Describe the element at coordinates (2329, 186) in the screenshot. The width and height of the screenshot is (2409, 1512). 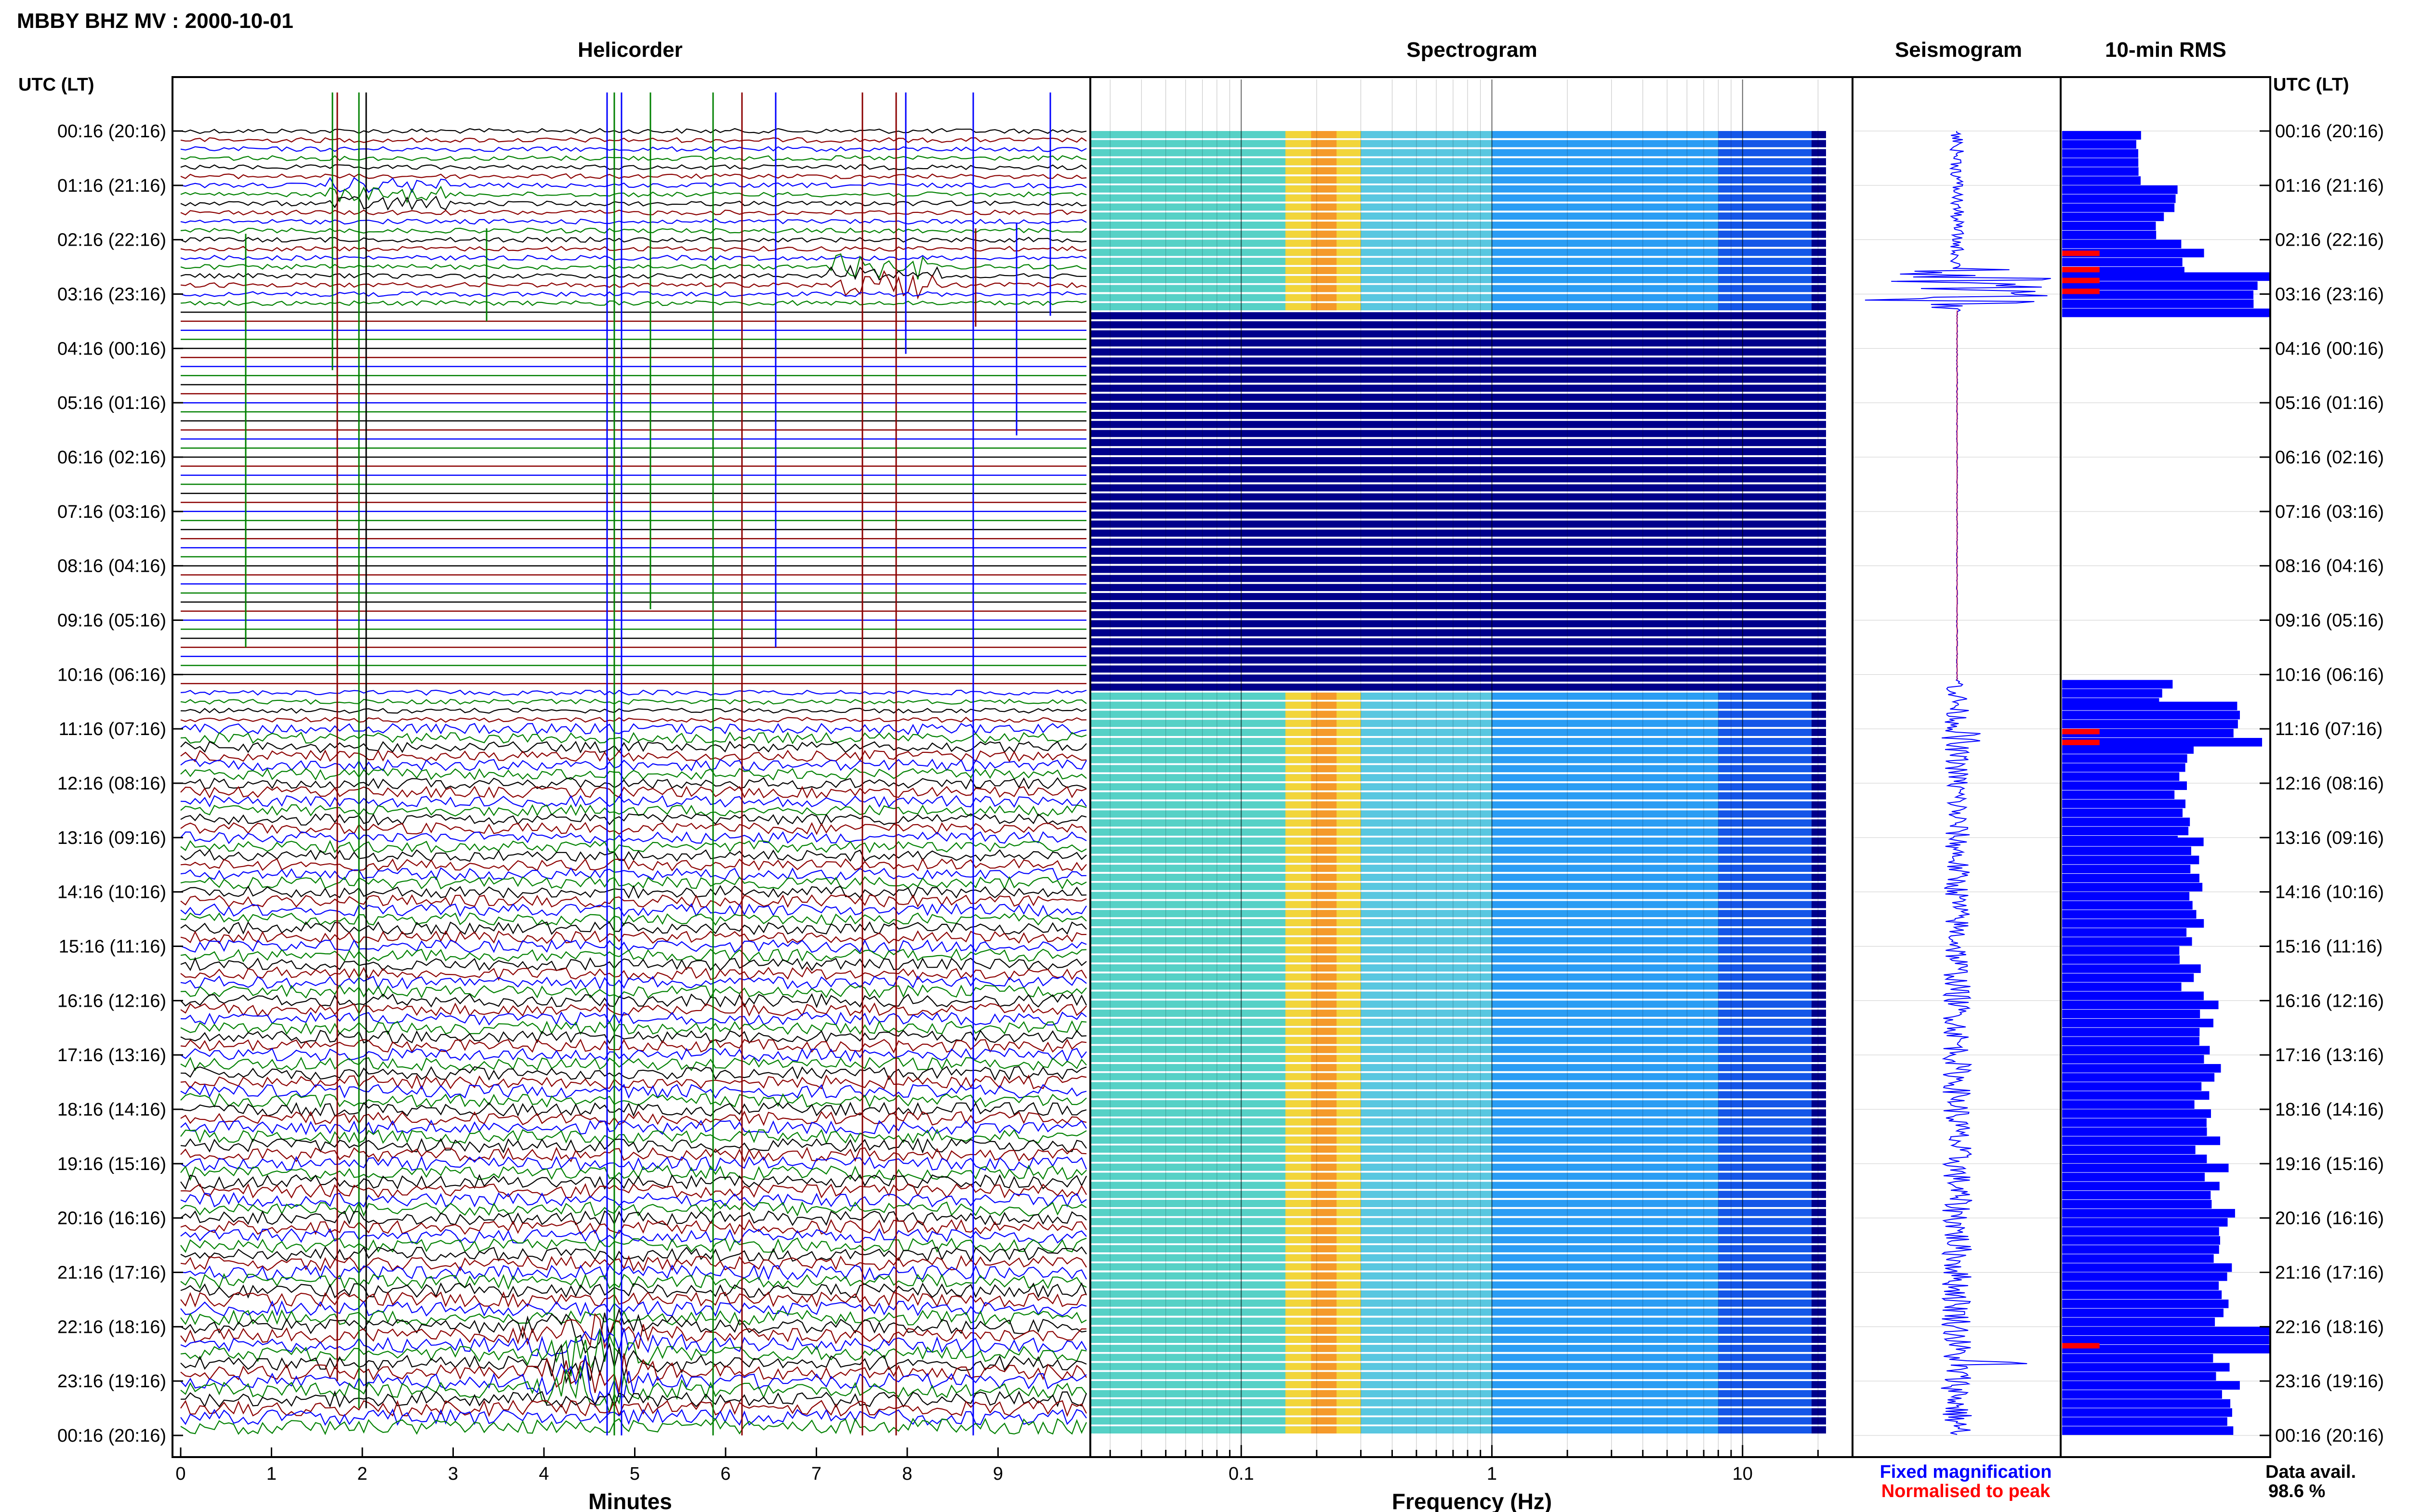
I see `right-time-tick-label: 01:16 (21:16)` at that location.